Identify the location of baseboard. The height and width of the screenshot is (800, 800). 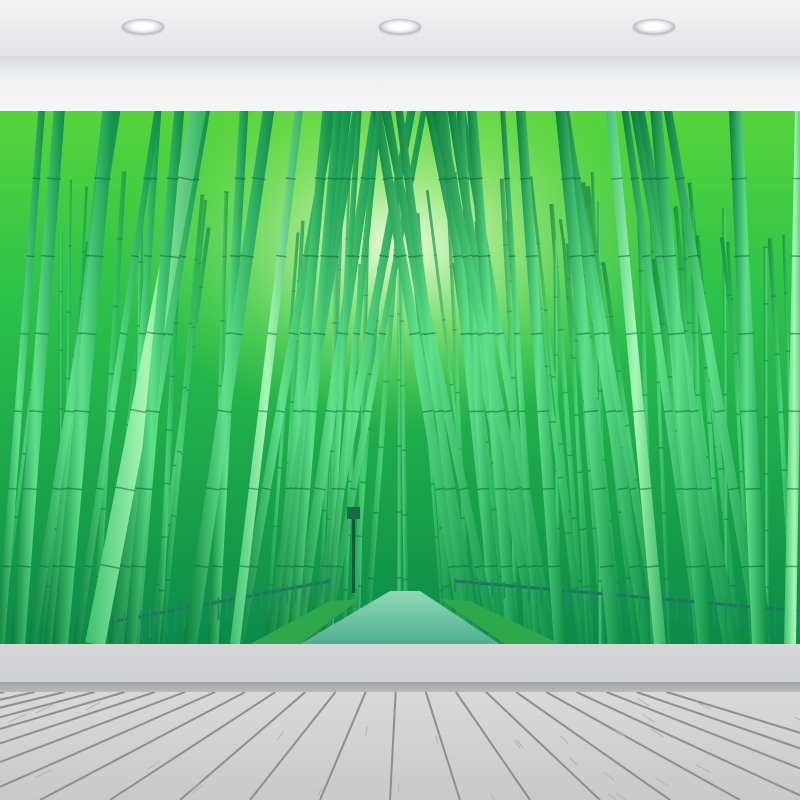
(400, 687).